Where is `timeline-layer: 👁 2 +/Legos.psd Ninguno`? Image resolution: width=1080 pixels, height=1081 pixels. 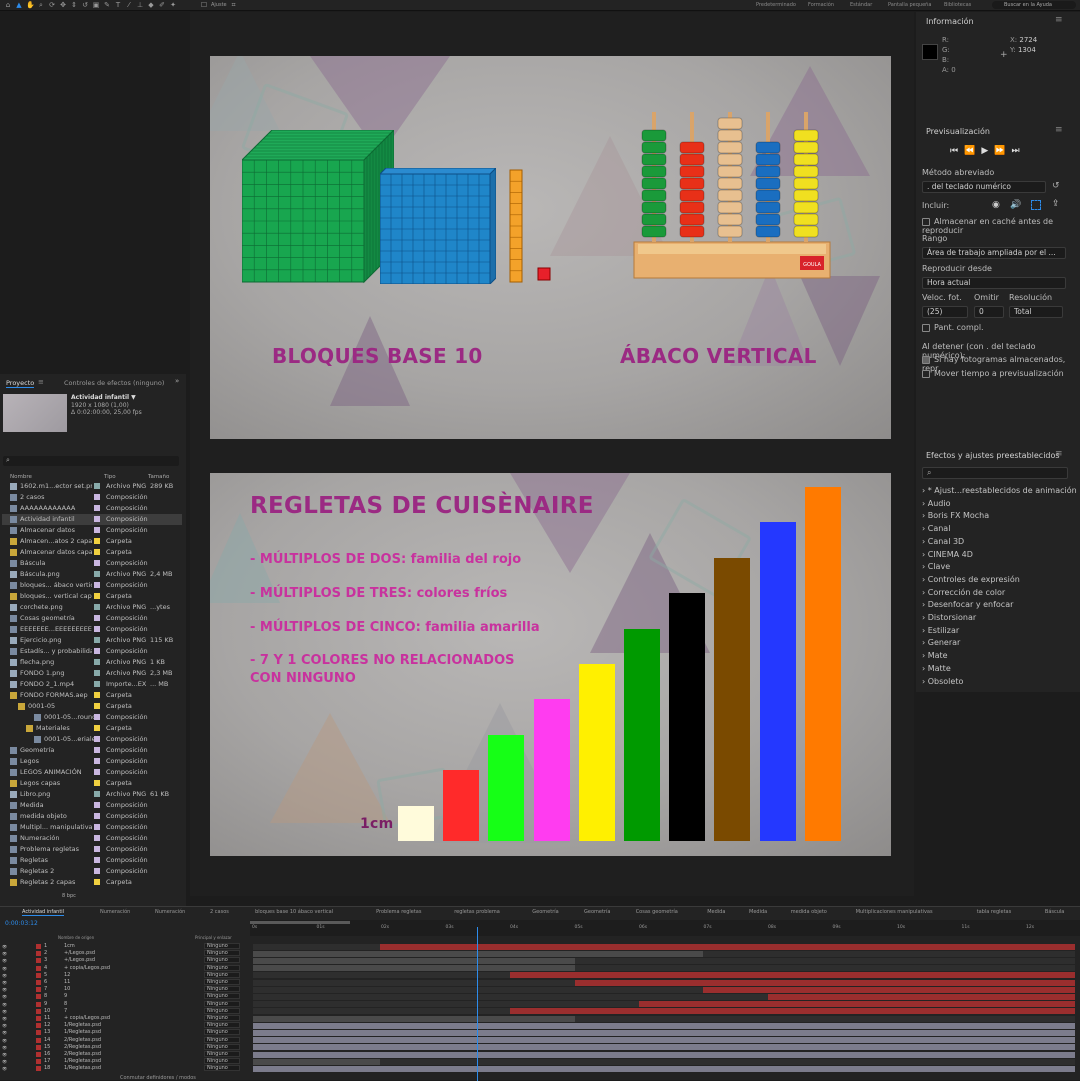
timeline-layer: 👁 2 +/Legos.psd Ninguno is located at coordinates (125, 953).